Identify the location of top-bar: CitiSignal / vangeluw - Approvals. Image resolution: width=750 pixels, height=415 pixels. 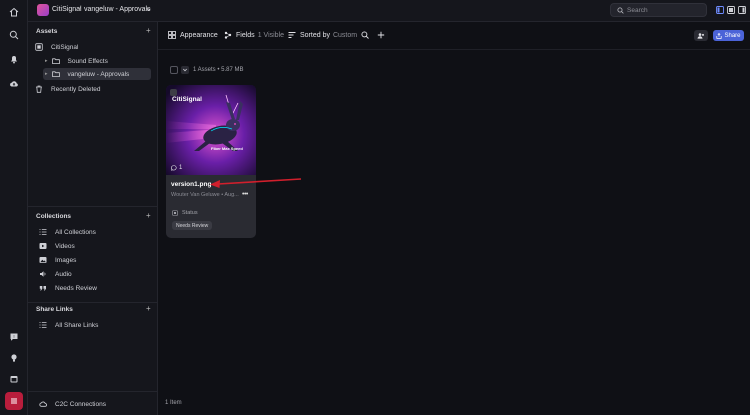
(389, 11).